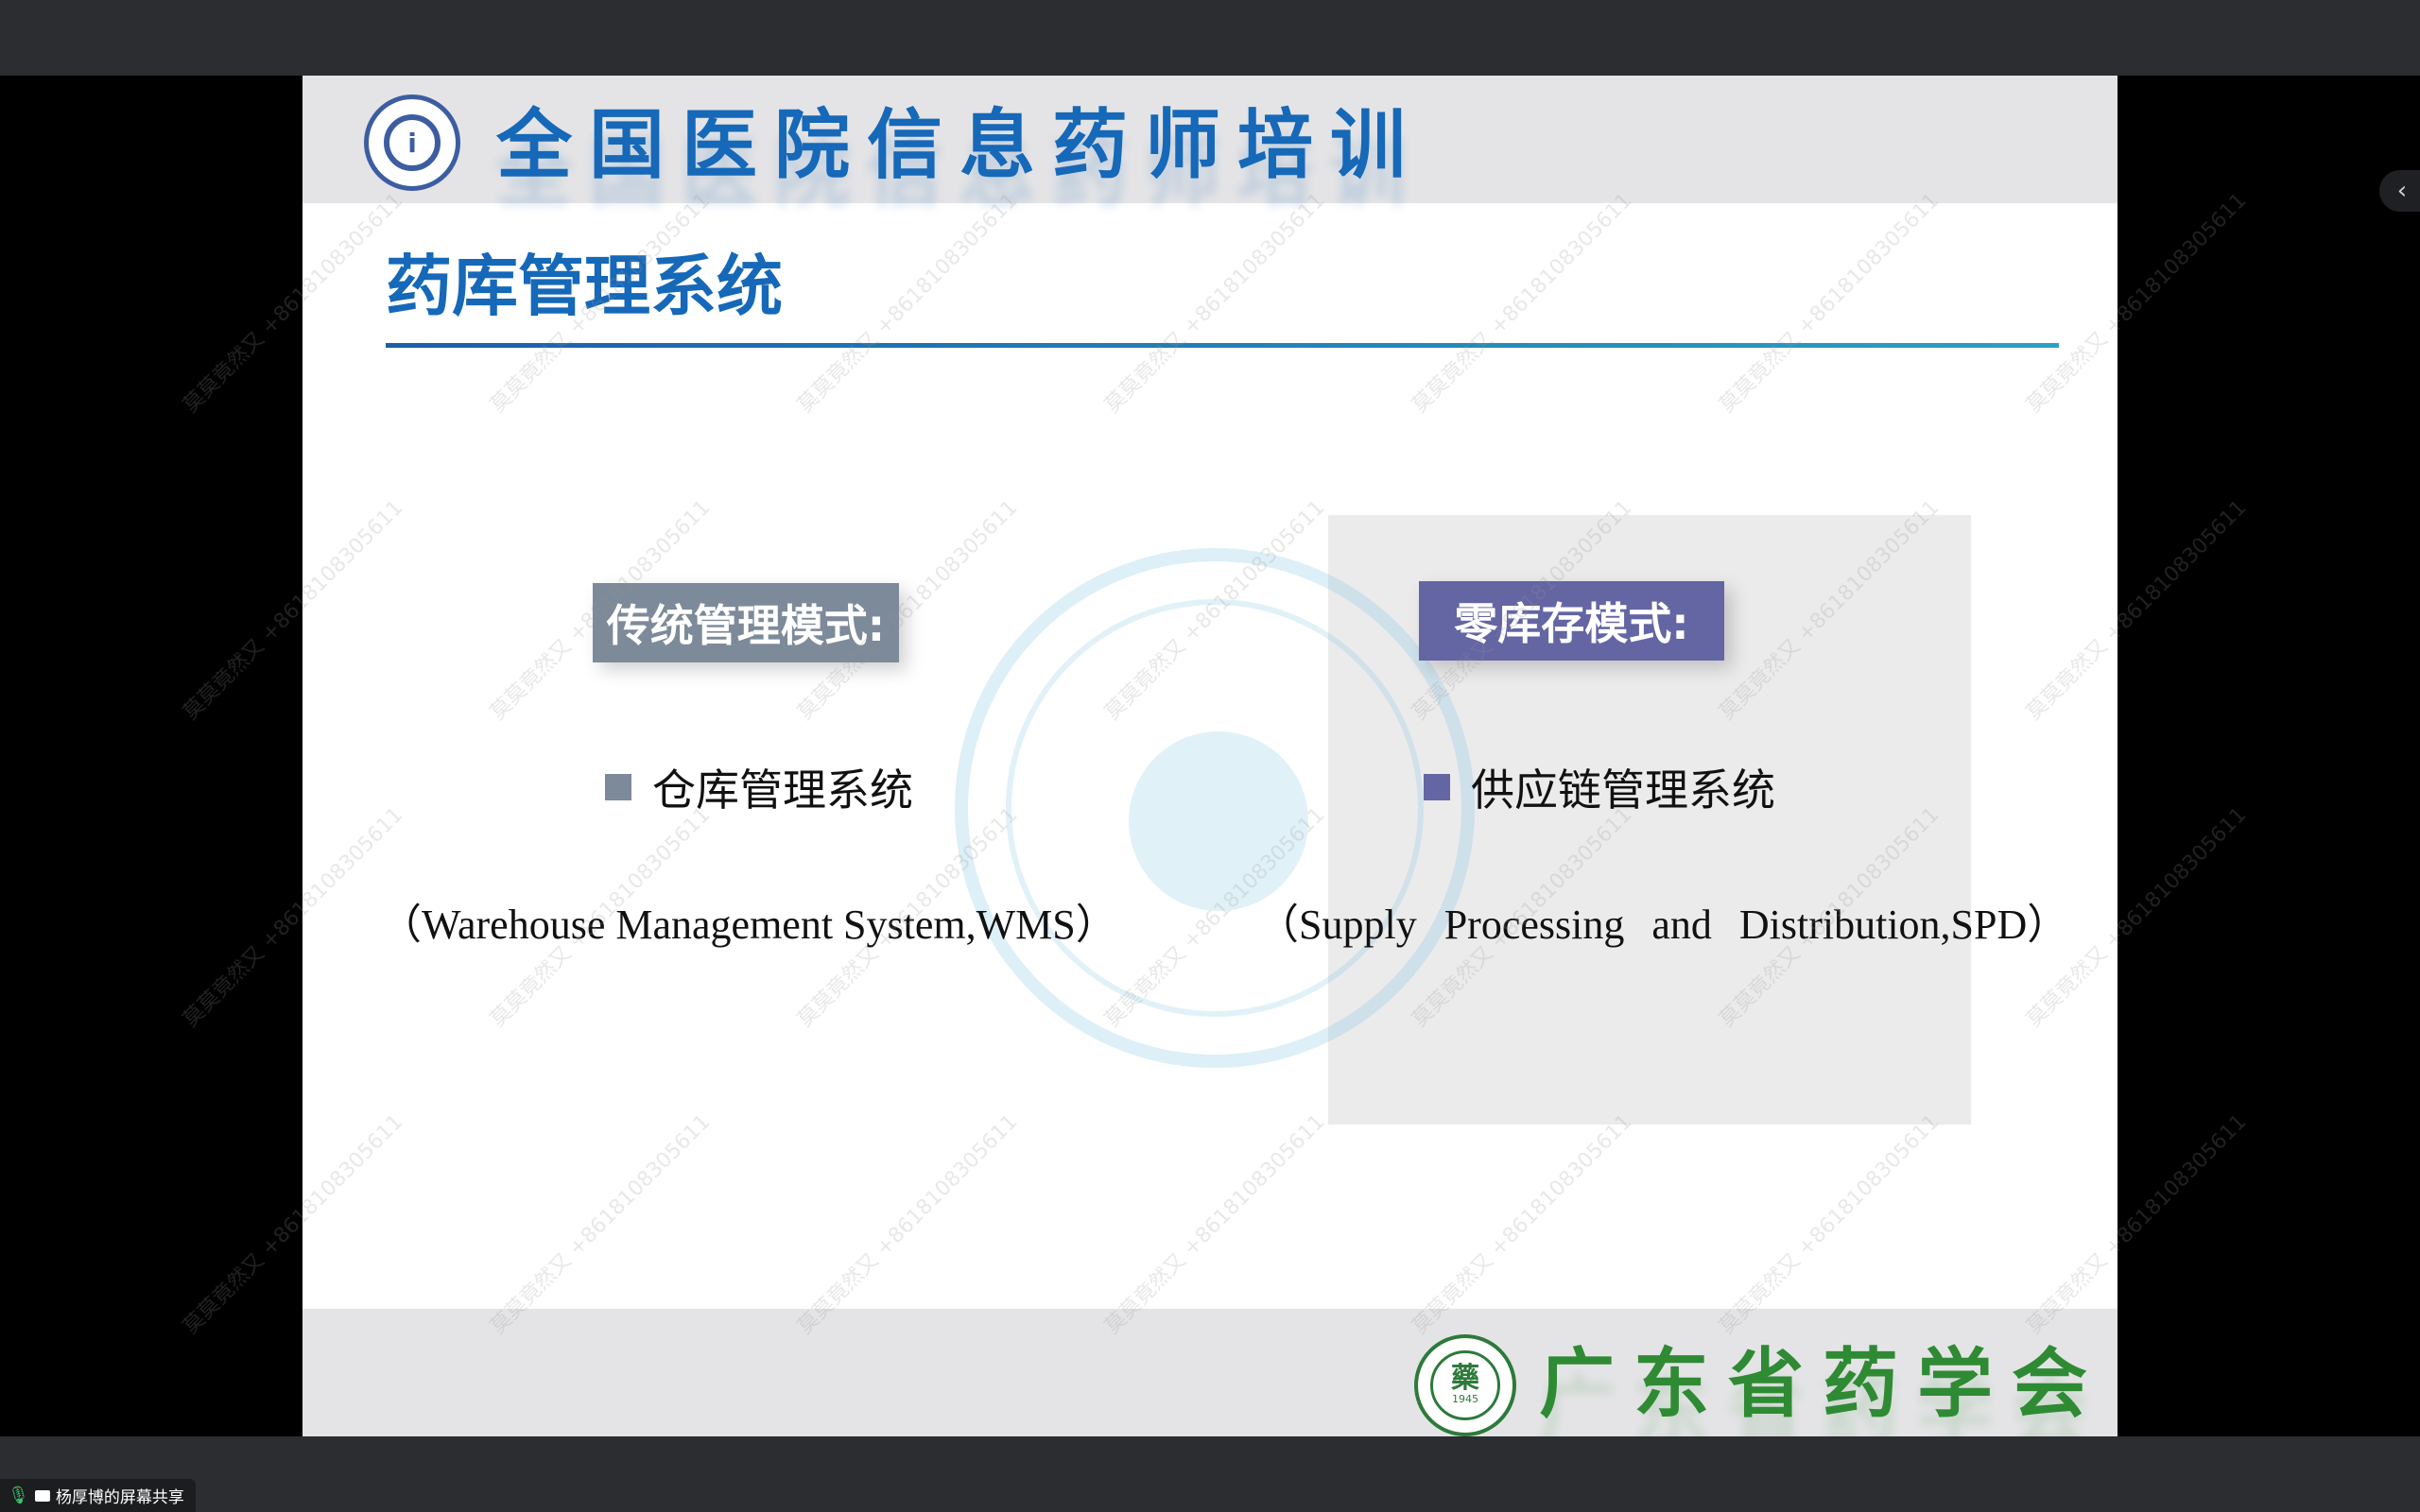 Image resolution: width=2420 pixels, height=1512 pixels. Describe the element at coordinates (18, 1495) in the screenshot. I see `microphone-icon: 🎙` at that location.